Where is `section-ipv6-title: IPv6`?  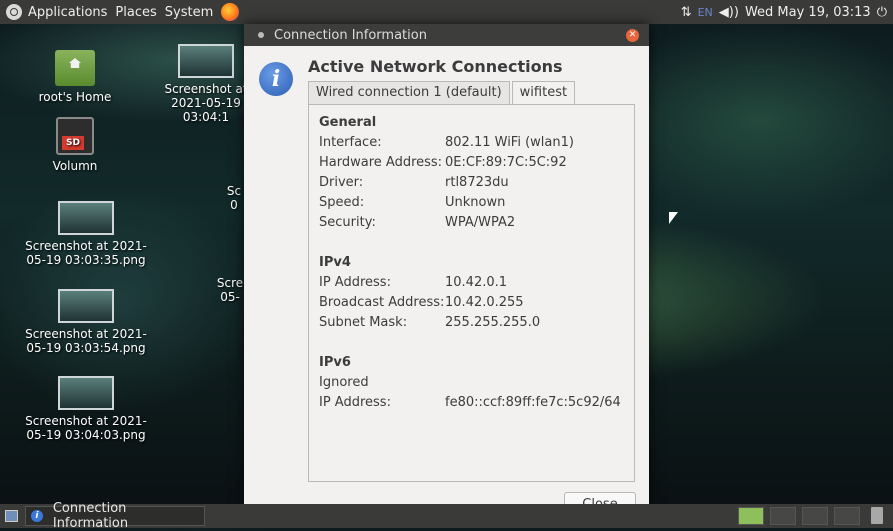 section-ipv6-title: IPv6 is located at coordinates (335, 362).